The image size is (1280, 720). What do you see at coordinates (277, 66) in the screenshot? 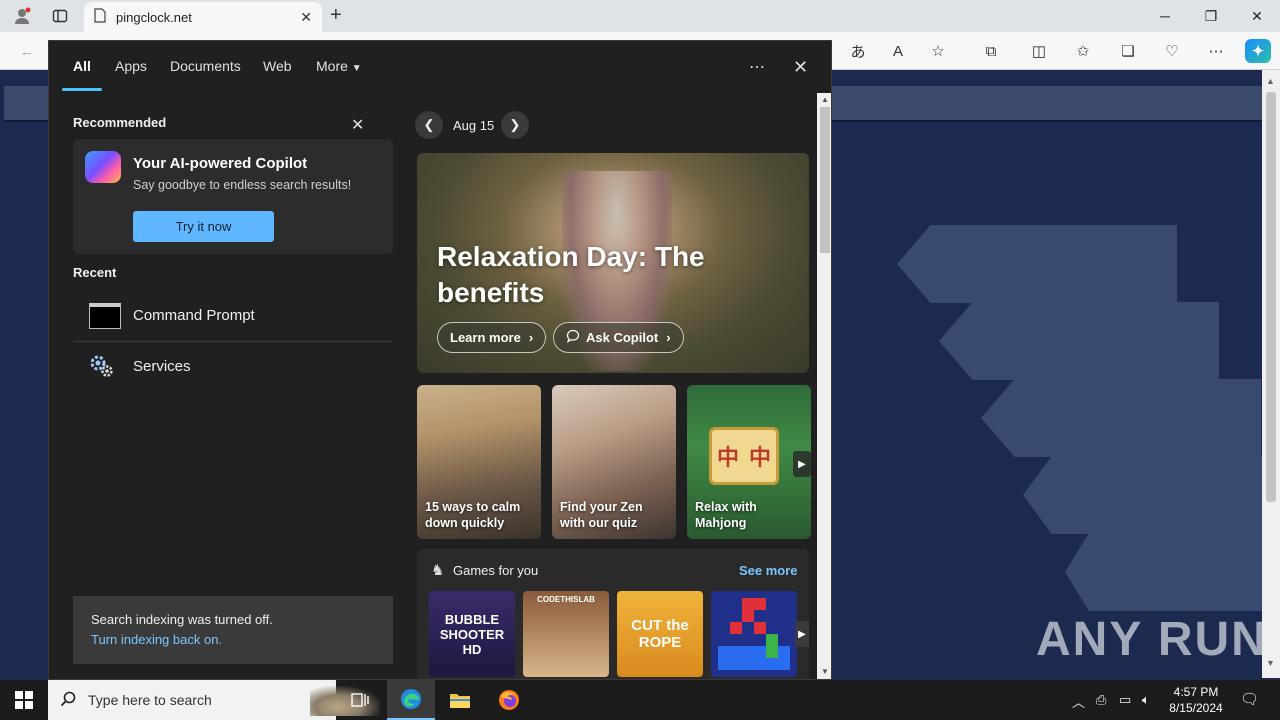
I see `tab-web: Web` at bounding box center [277, 66].